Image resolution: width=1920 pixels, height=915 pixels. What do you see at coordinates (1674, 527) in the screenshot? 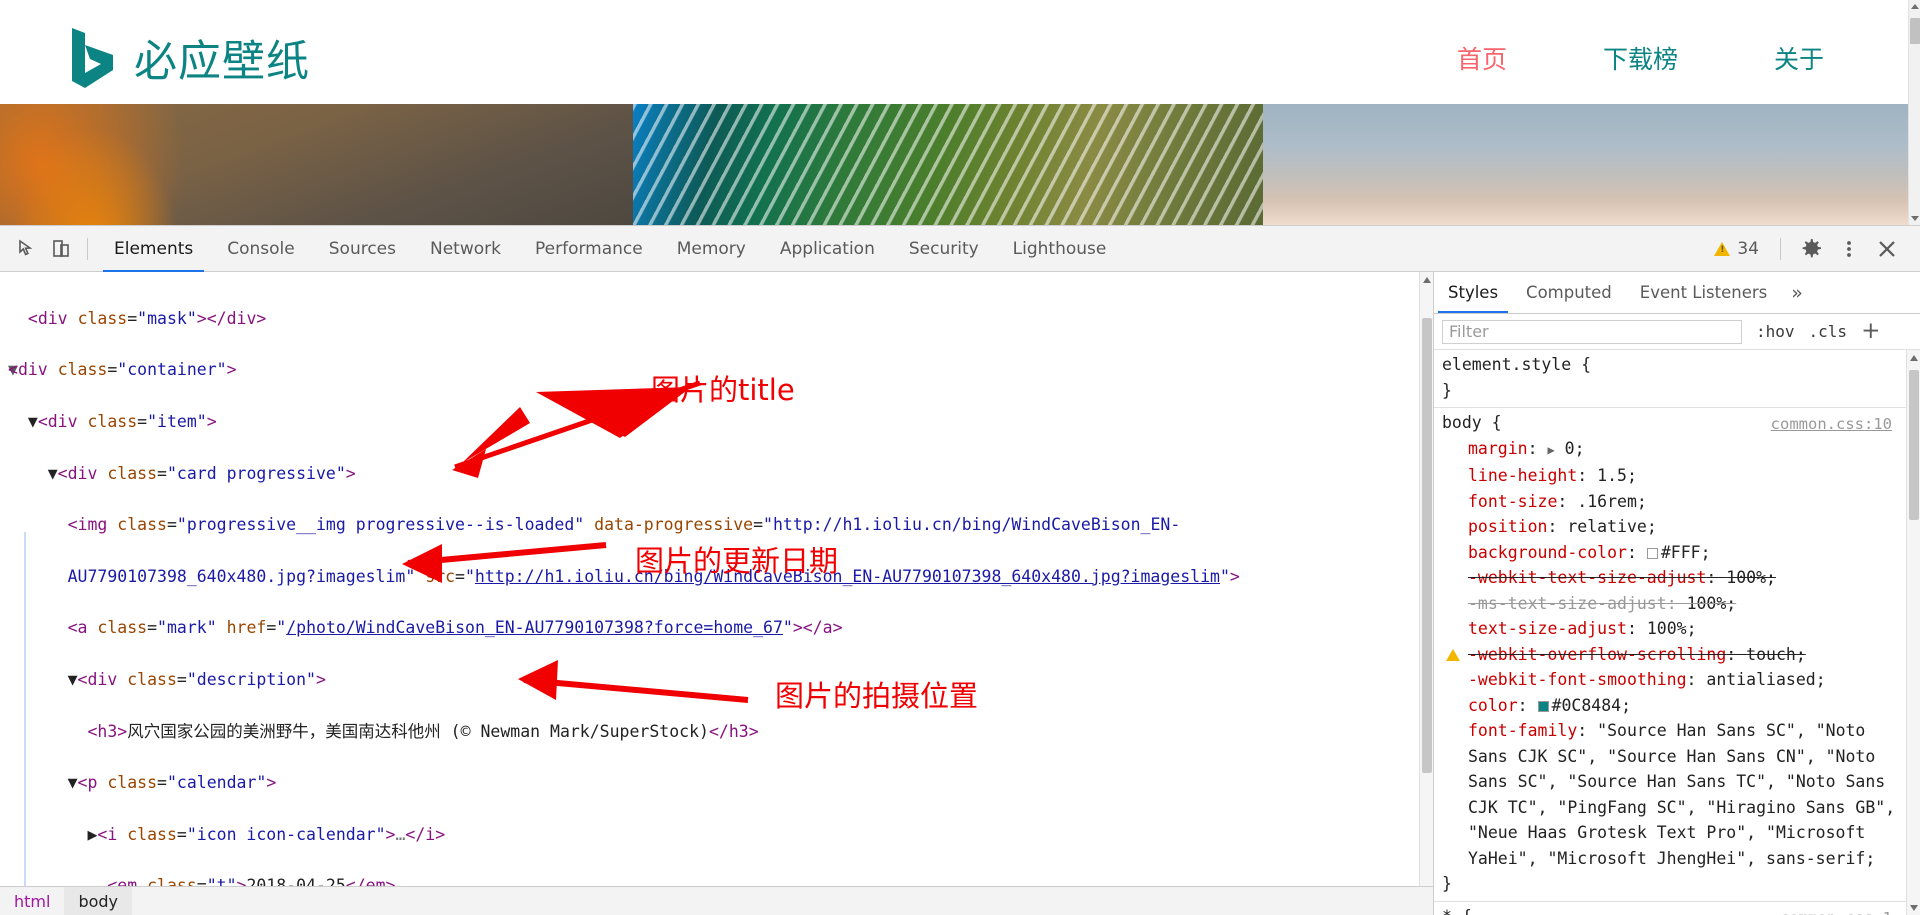
I see `css-prop-position: position: relative;` at bounding box center [1674, 527].